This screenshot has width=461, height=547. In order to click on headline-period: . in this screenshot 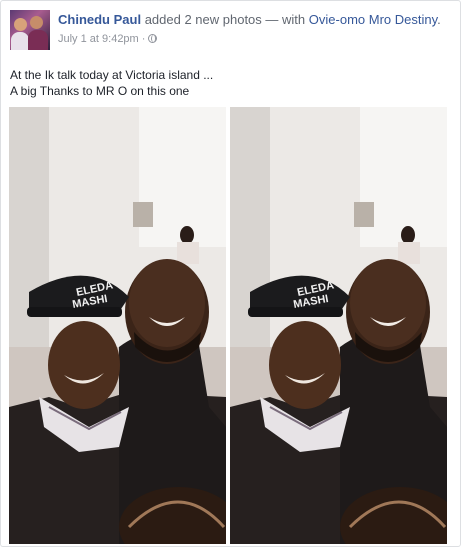, I will do `click(439, 19)`.